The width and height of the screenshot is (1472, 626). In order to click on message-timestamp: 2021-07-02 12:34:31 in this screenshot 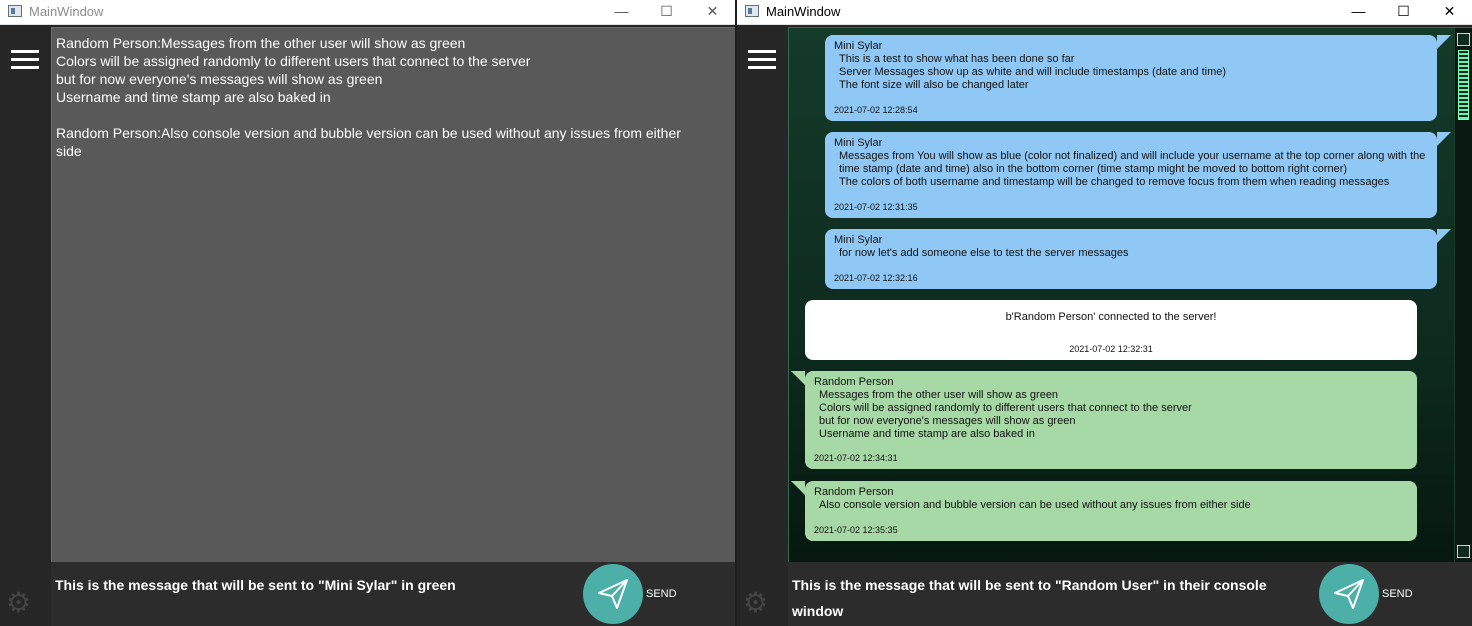, I will do `click(856, 458)`.